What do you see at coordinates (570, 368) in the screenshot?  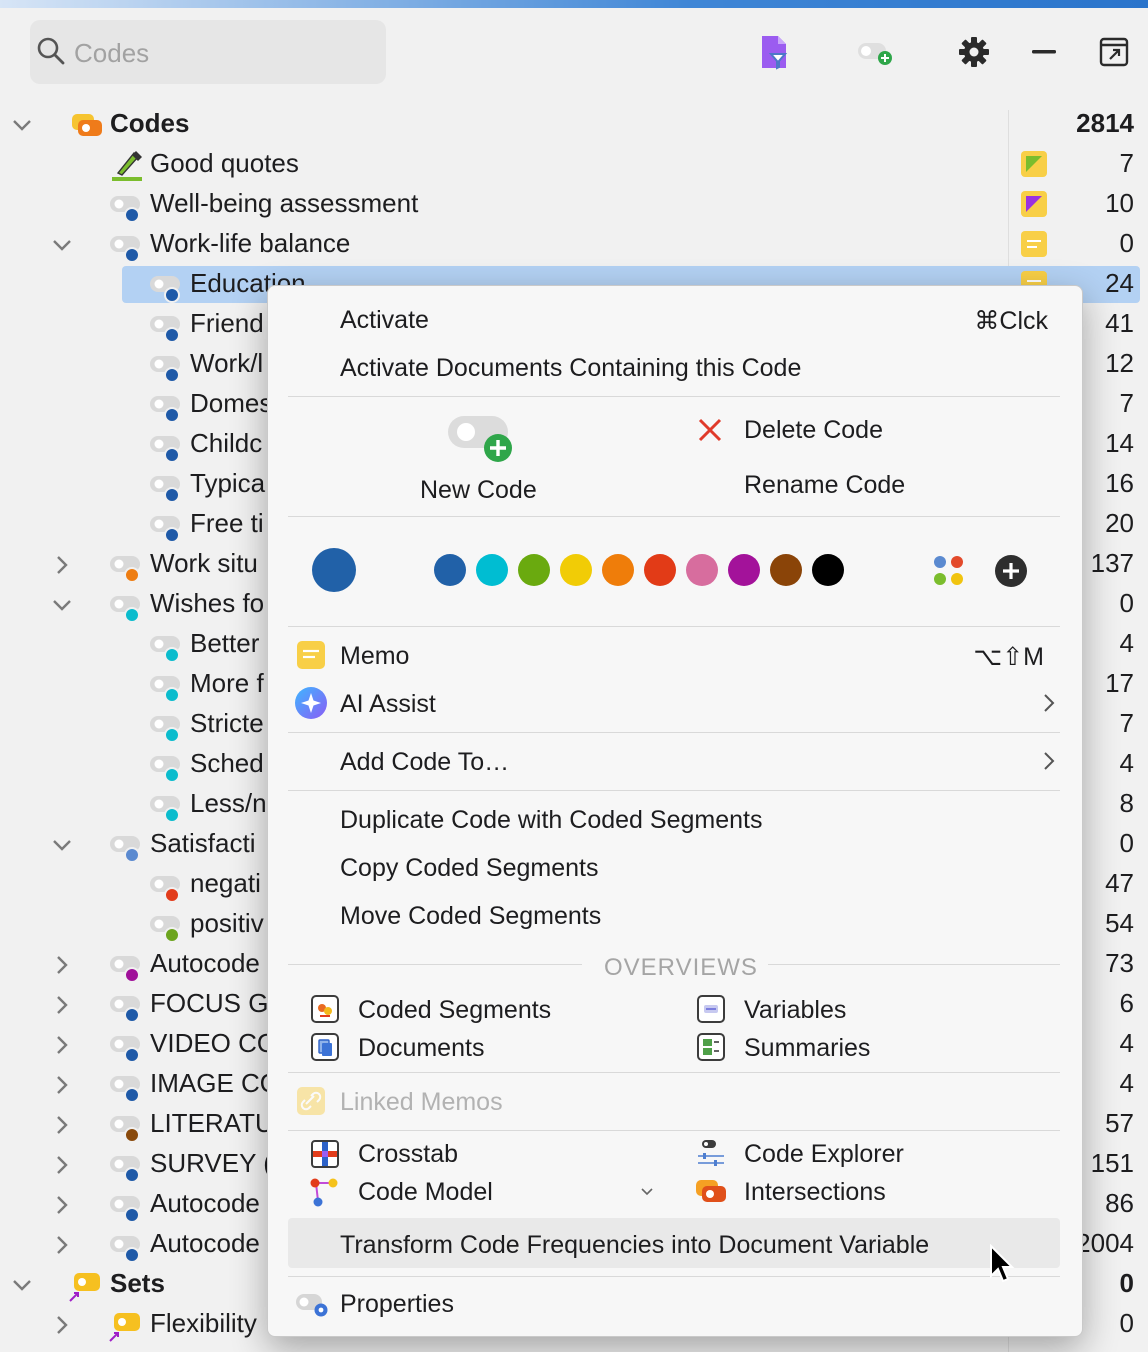 I see `menu-activate-documents: Activate Documents Containing this Code` at bounding box center [570, 368].